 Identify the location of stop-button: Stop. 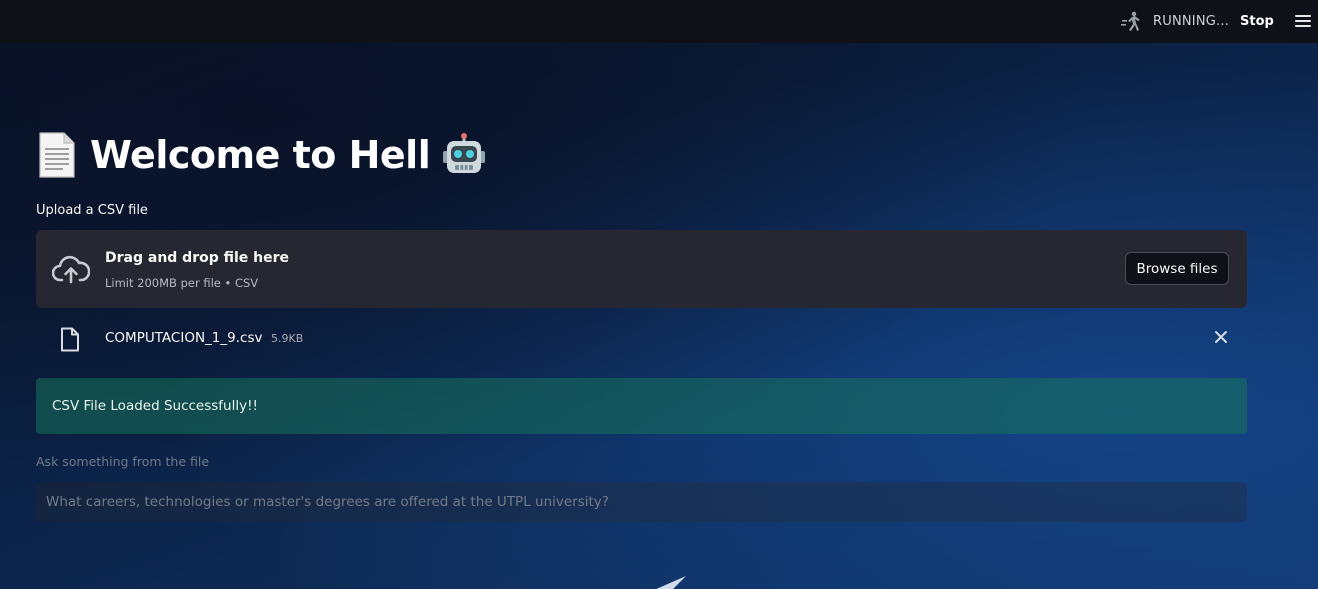
(1257, 21).